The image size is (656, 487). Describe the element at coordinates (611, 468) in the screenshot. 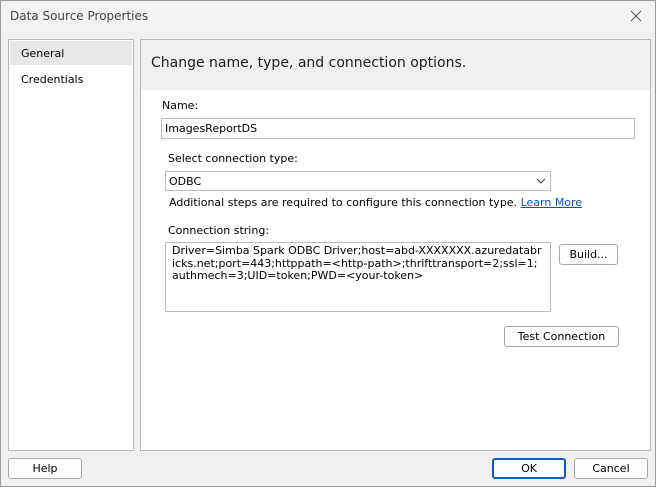

I see `cancel-button: Cancel` at that location.